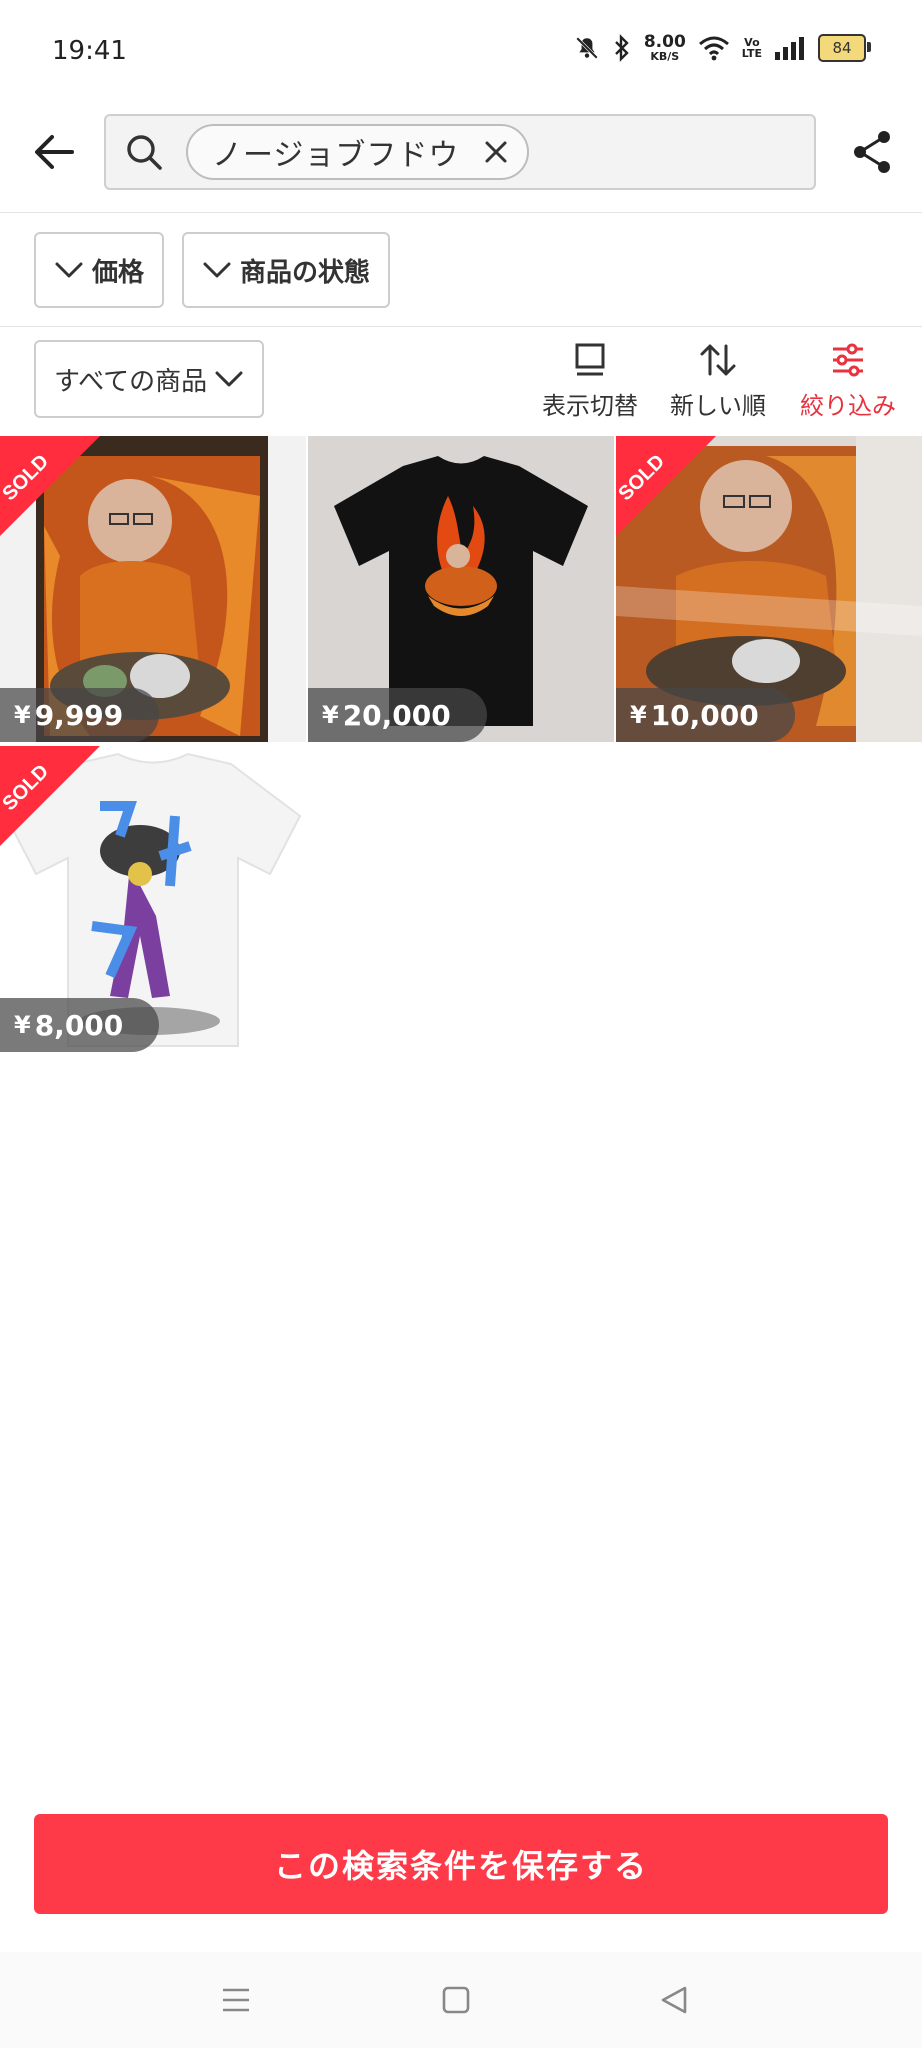 The image size is (922, 2048). I want to click on clear-keyword-button, so click(496, 152).